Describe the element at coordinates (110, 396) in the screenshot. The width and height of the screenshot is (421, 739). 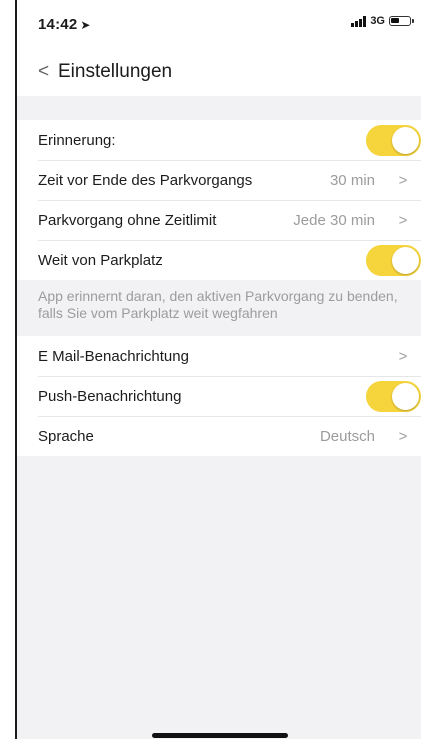
I see `push-notification-label: Push-Benachrichtung` at that location.